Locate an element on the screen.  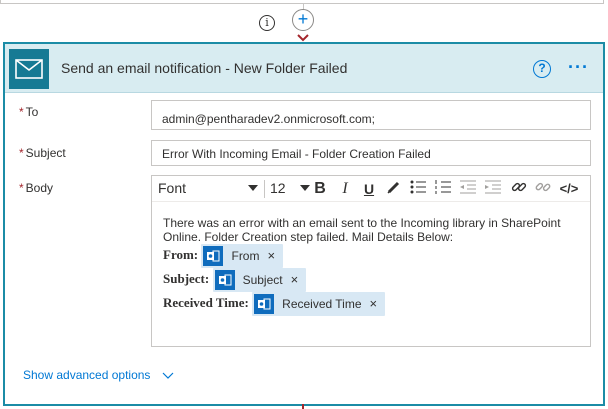
to-label: * To is located at coordinates (28, 112).